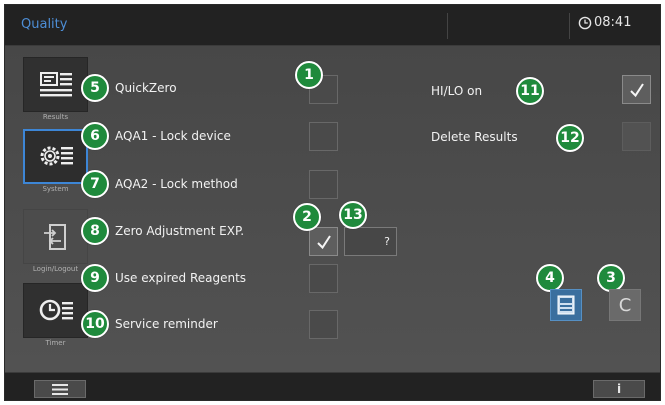 The image size is (665, 405). I want to click on callout-badge: 3, so click(611, 278).